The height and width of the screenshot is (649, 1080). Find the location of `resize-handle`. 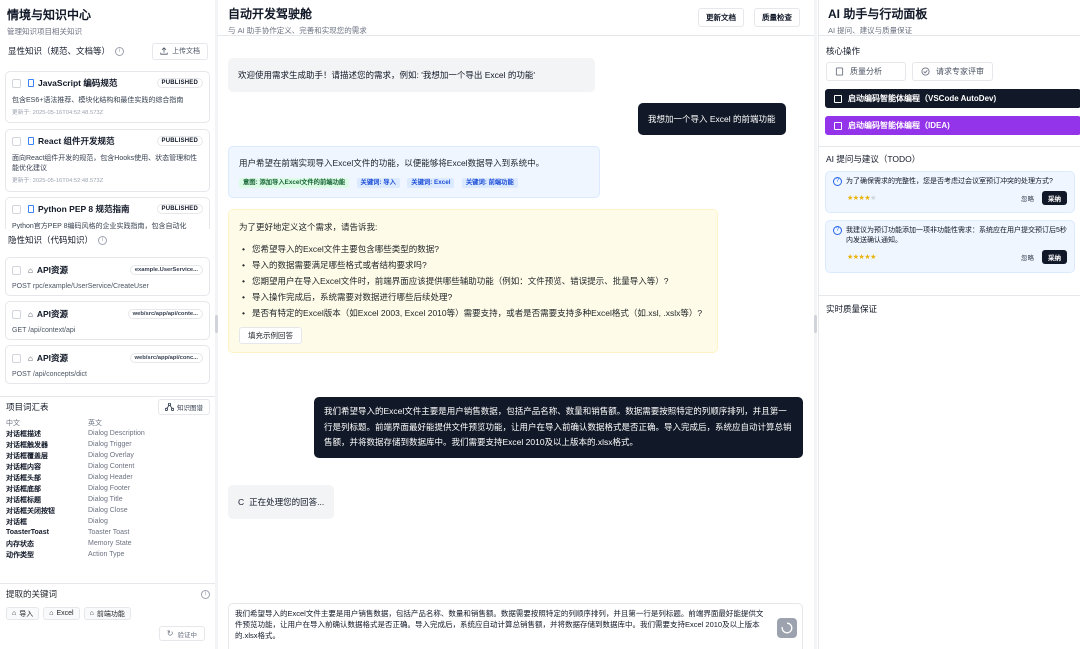

resize-handle is located at coordinates (815, 324).